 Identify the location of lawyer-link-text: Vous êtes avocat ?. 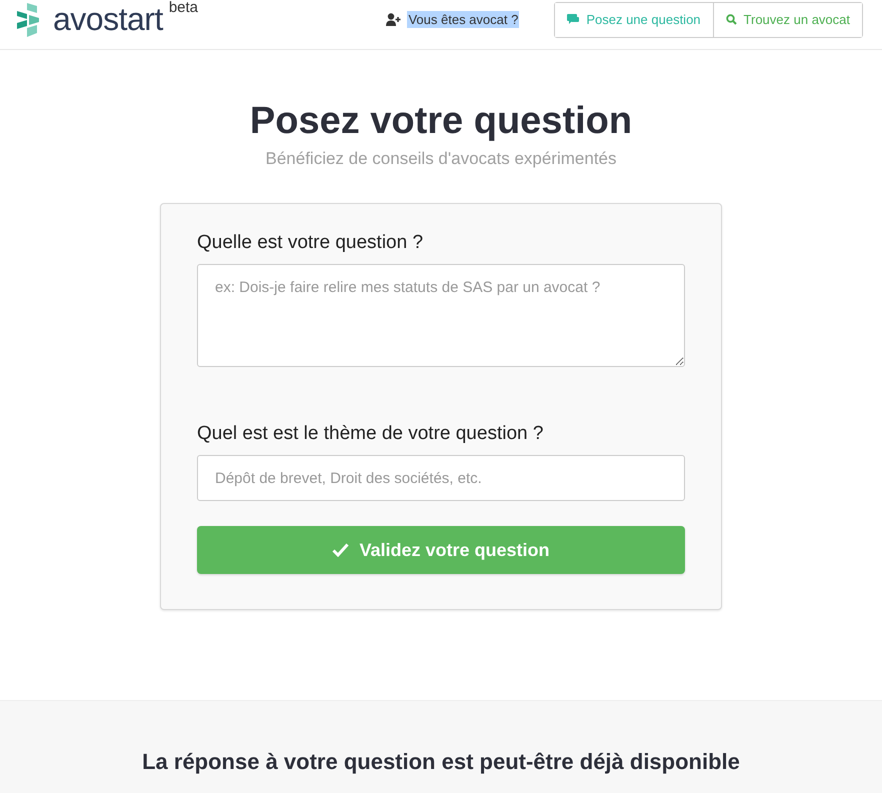
(463, 19).